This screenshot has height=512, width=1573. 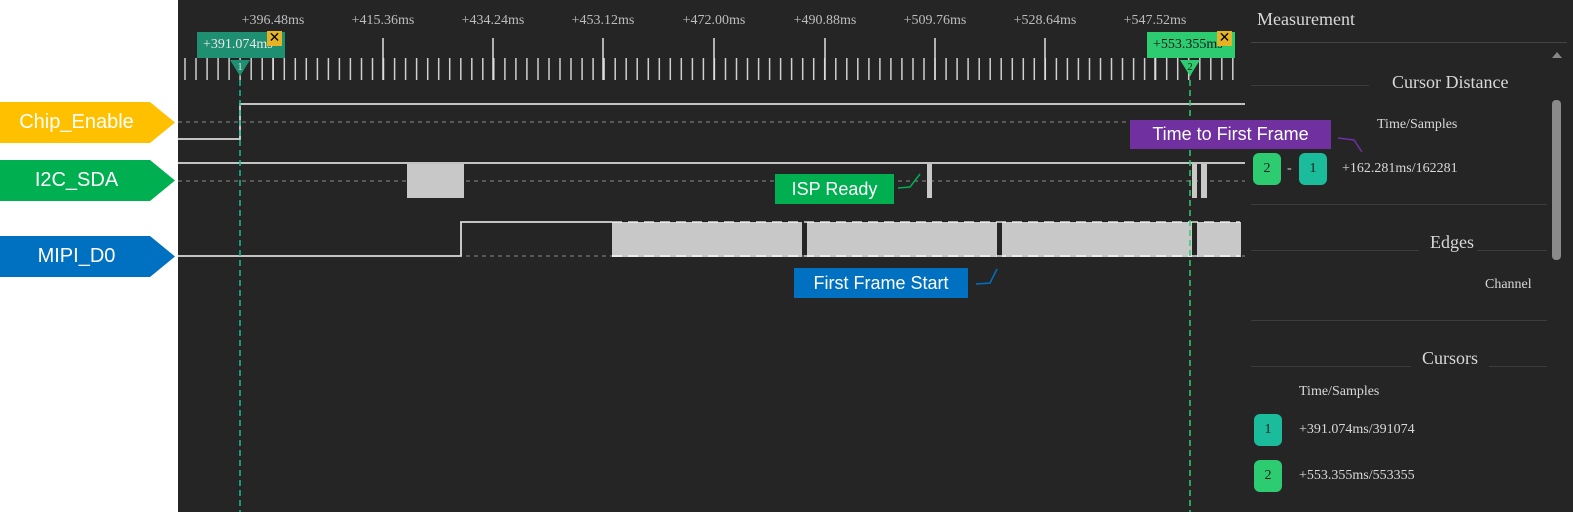 What do you see at coordinates (1350, 145) in the screenshot?
I see `time-to-first-frame-connector` at bounding box center [1350, 145].